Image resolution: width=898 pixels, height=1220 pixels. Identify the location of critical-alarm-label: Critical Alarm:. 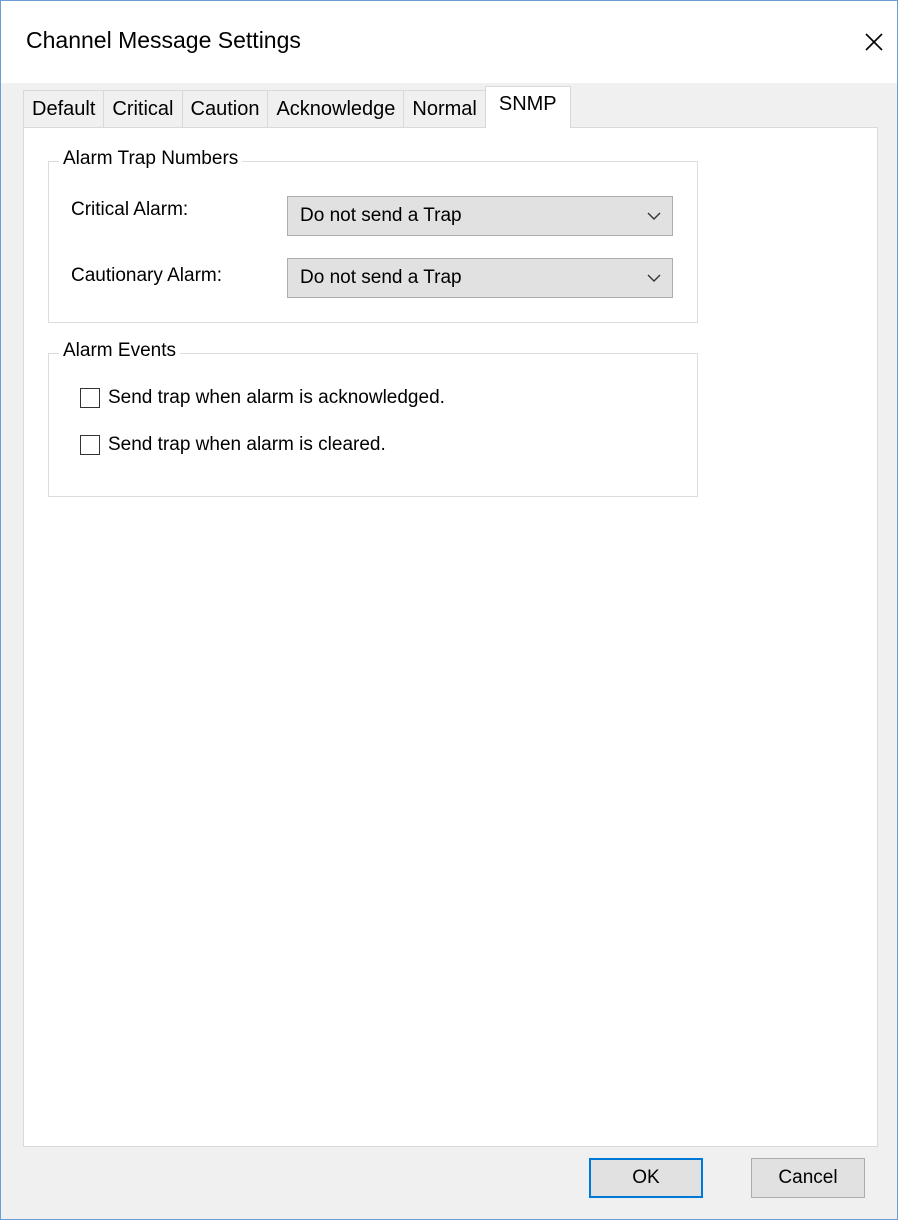
(130, 209).